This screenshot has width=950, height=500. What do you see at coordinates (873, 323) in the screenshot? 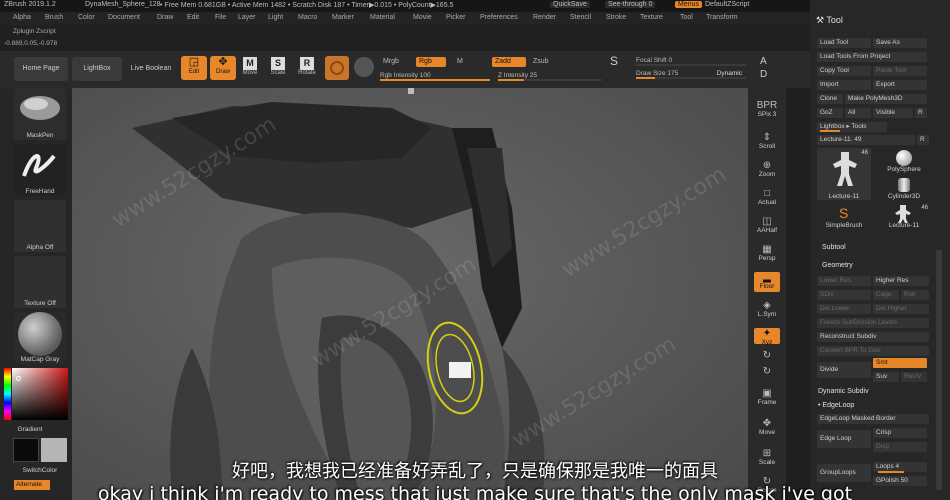
I see `freeze-subdivision-button: Freeze SubDivision Levels` at bounding box center [873, 323].